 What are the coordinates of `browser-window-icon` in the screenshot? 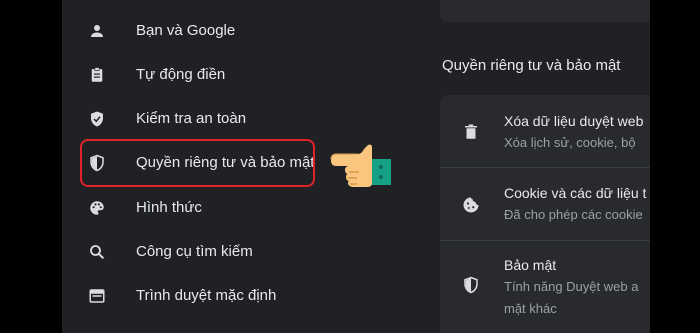 It's located at (97, 296).